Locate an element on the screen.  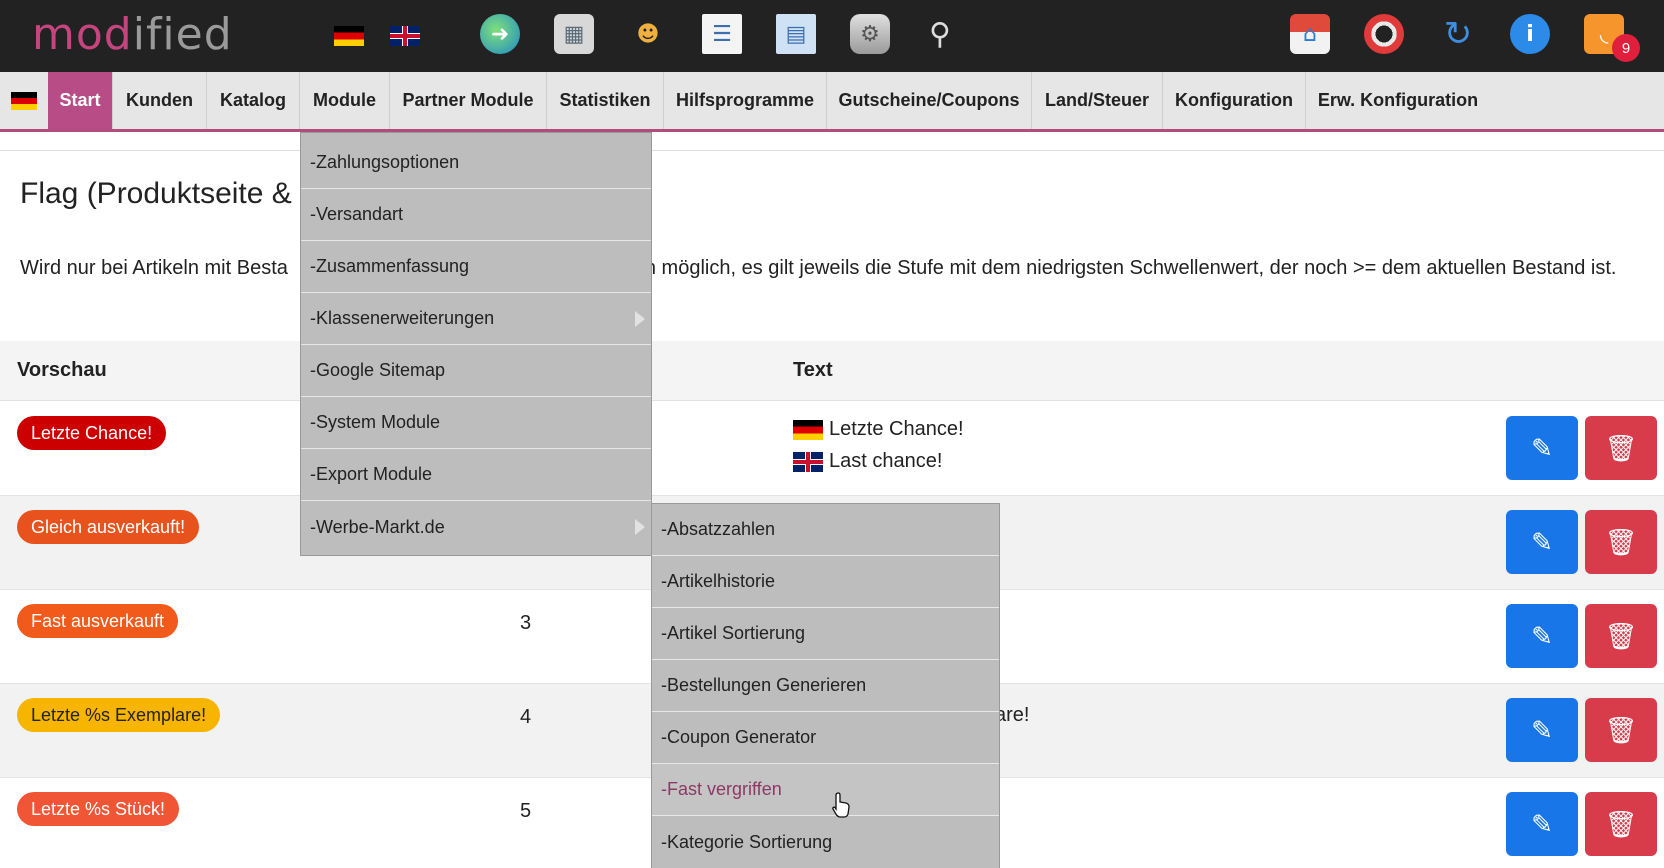
orders-icon: ▤ is located at coordinates (796, 34).